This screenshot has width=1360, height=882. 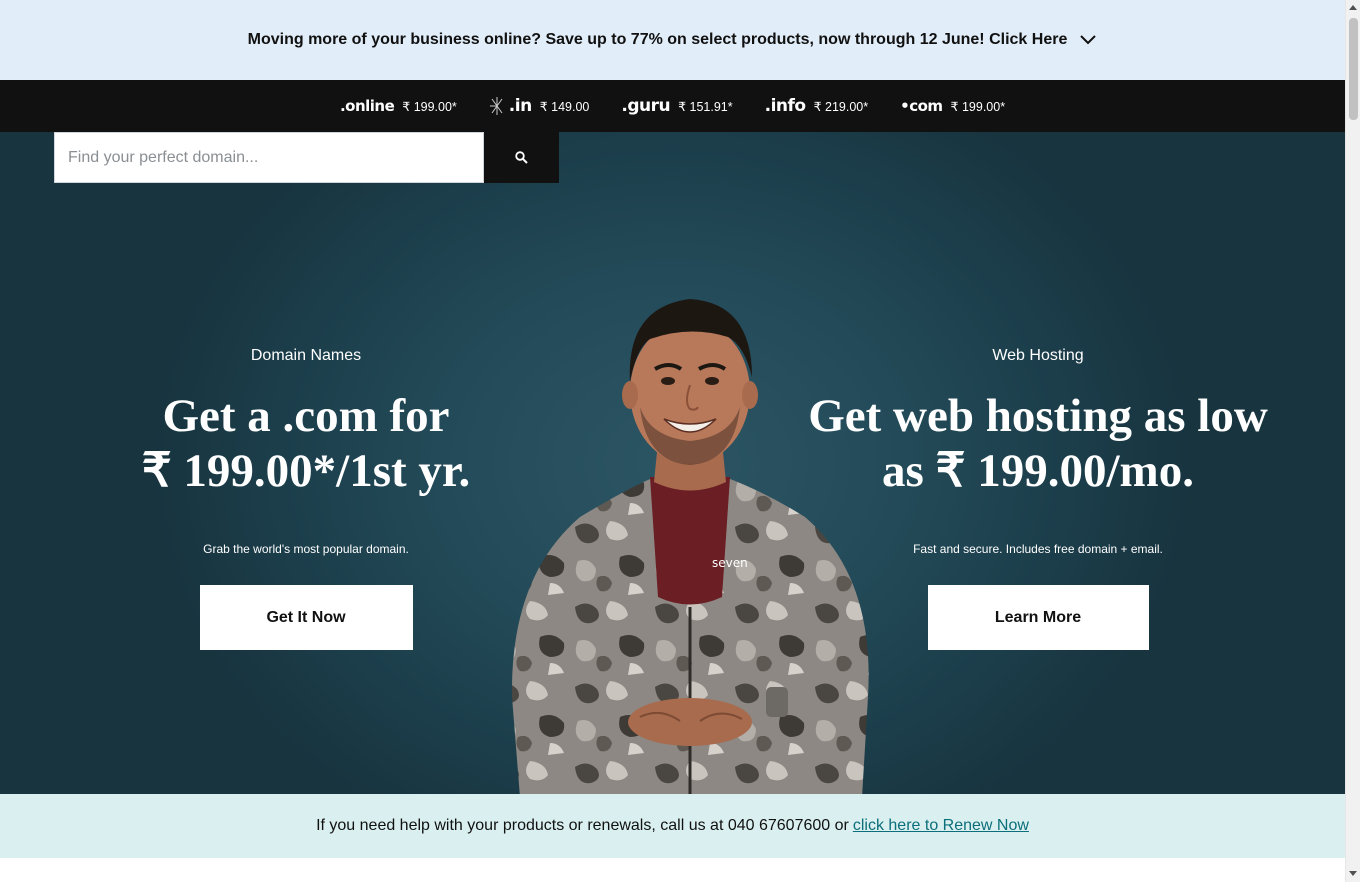 I want to click on tld-item-com: •com ₹ 199.00*, so click(x=952, y=106).